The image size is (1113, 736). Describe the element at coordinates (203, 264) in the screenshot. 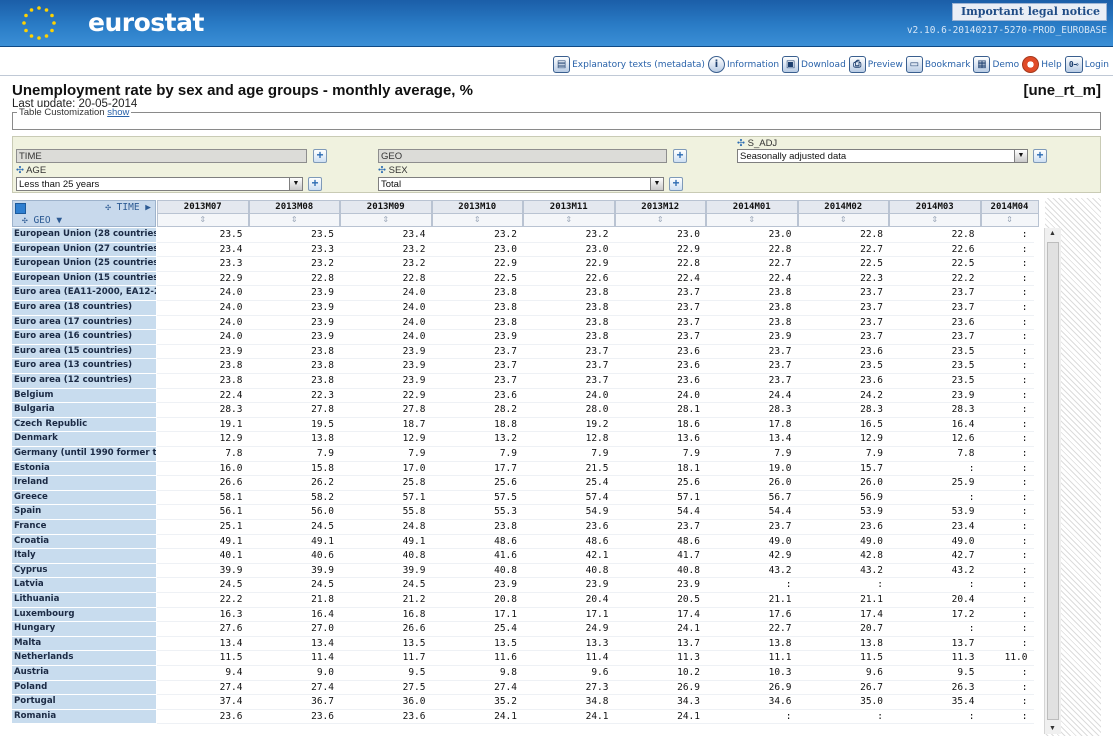

I see `table-cell: 23.3` at that location.